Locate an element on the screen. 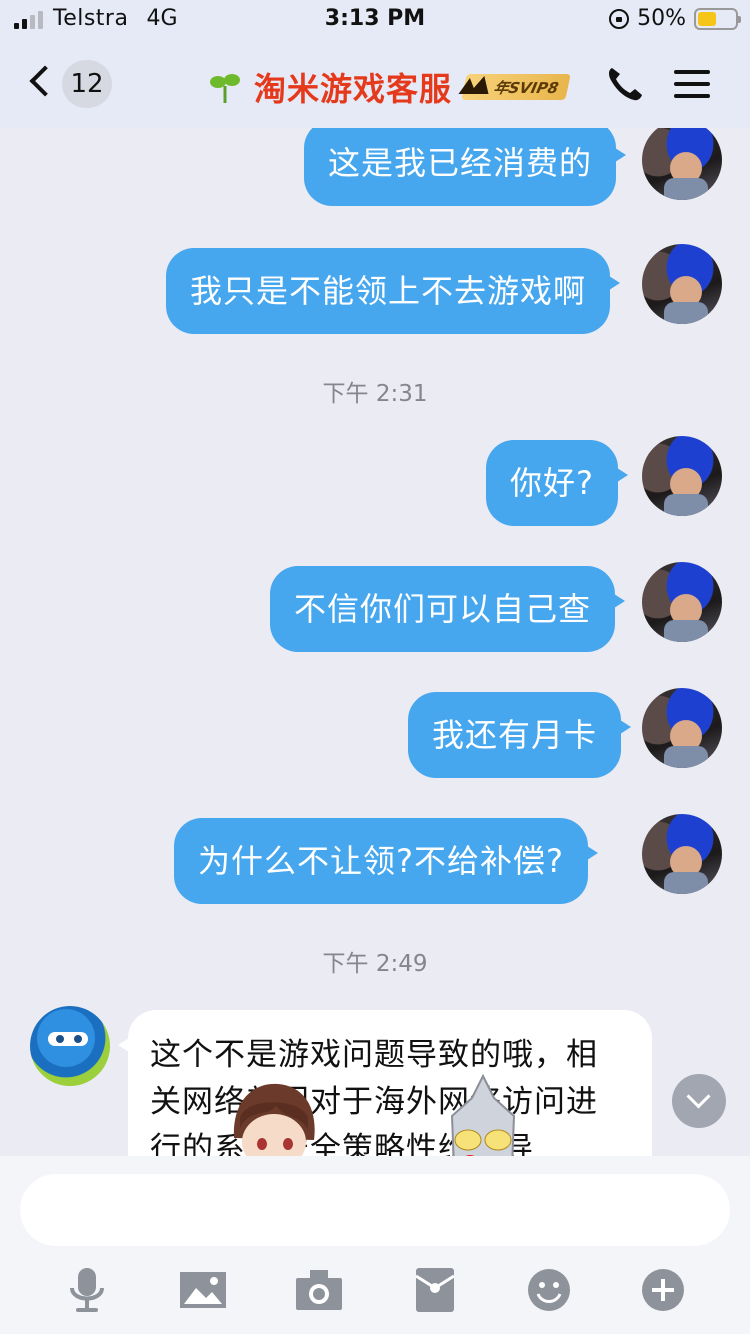 The image size is (750, 1334). battery-percent: 50% is located at coordinates (661, 18).